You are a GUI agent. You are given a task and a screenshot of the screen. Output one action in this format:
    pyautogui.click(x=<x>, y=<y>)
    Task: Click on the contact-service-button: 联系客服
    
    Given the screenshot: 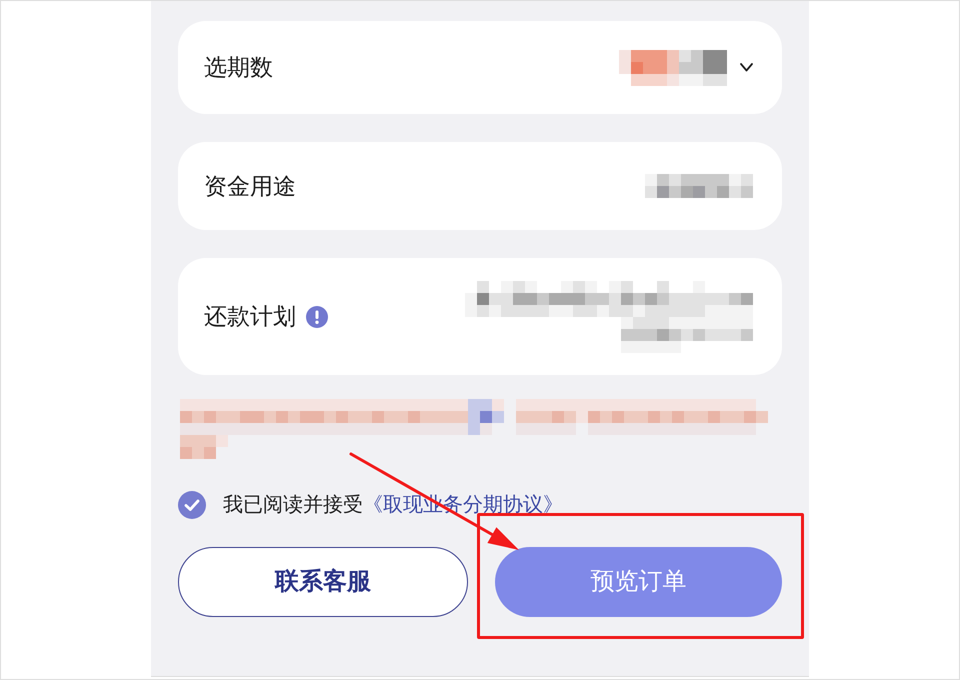 What is the action you would take?
    pyautogui.click(x=323, y=582)
    